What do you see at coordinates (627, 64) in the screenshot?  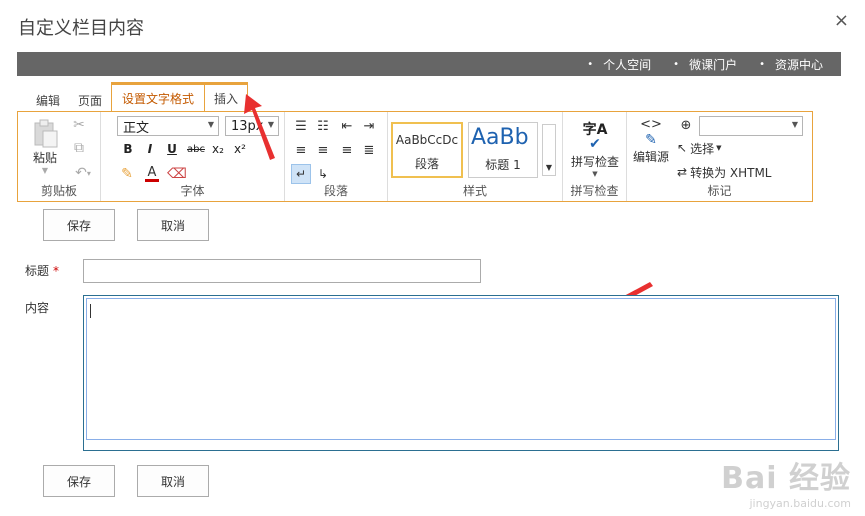 I see `topbar-link-label: 个人空间` at bounding box center [627, 64].